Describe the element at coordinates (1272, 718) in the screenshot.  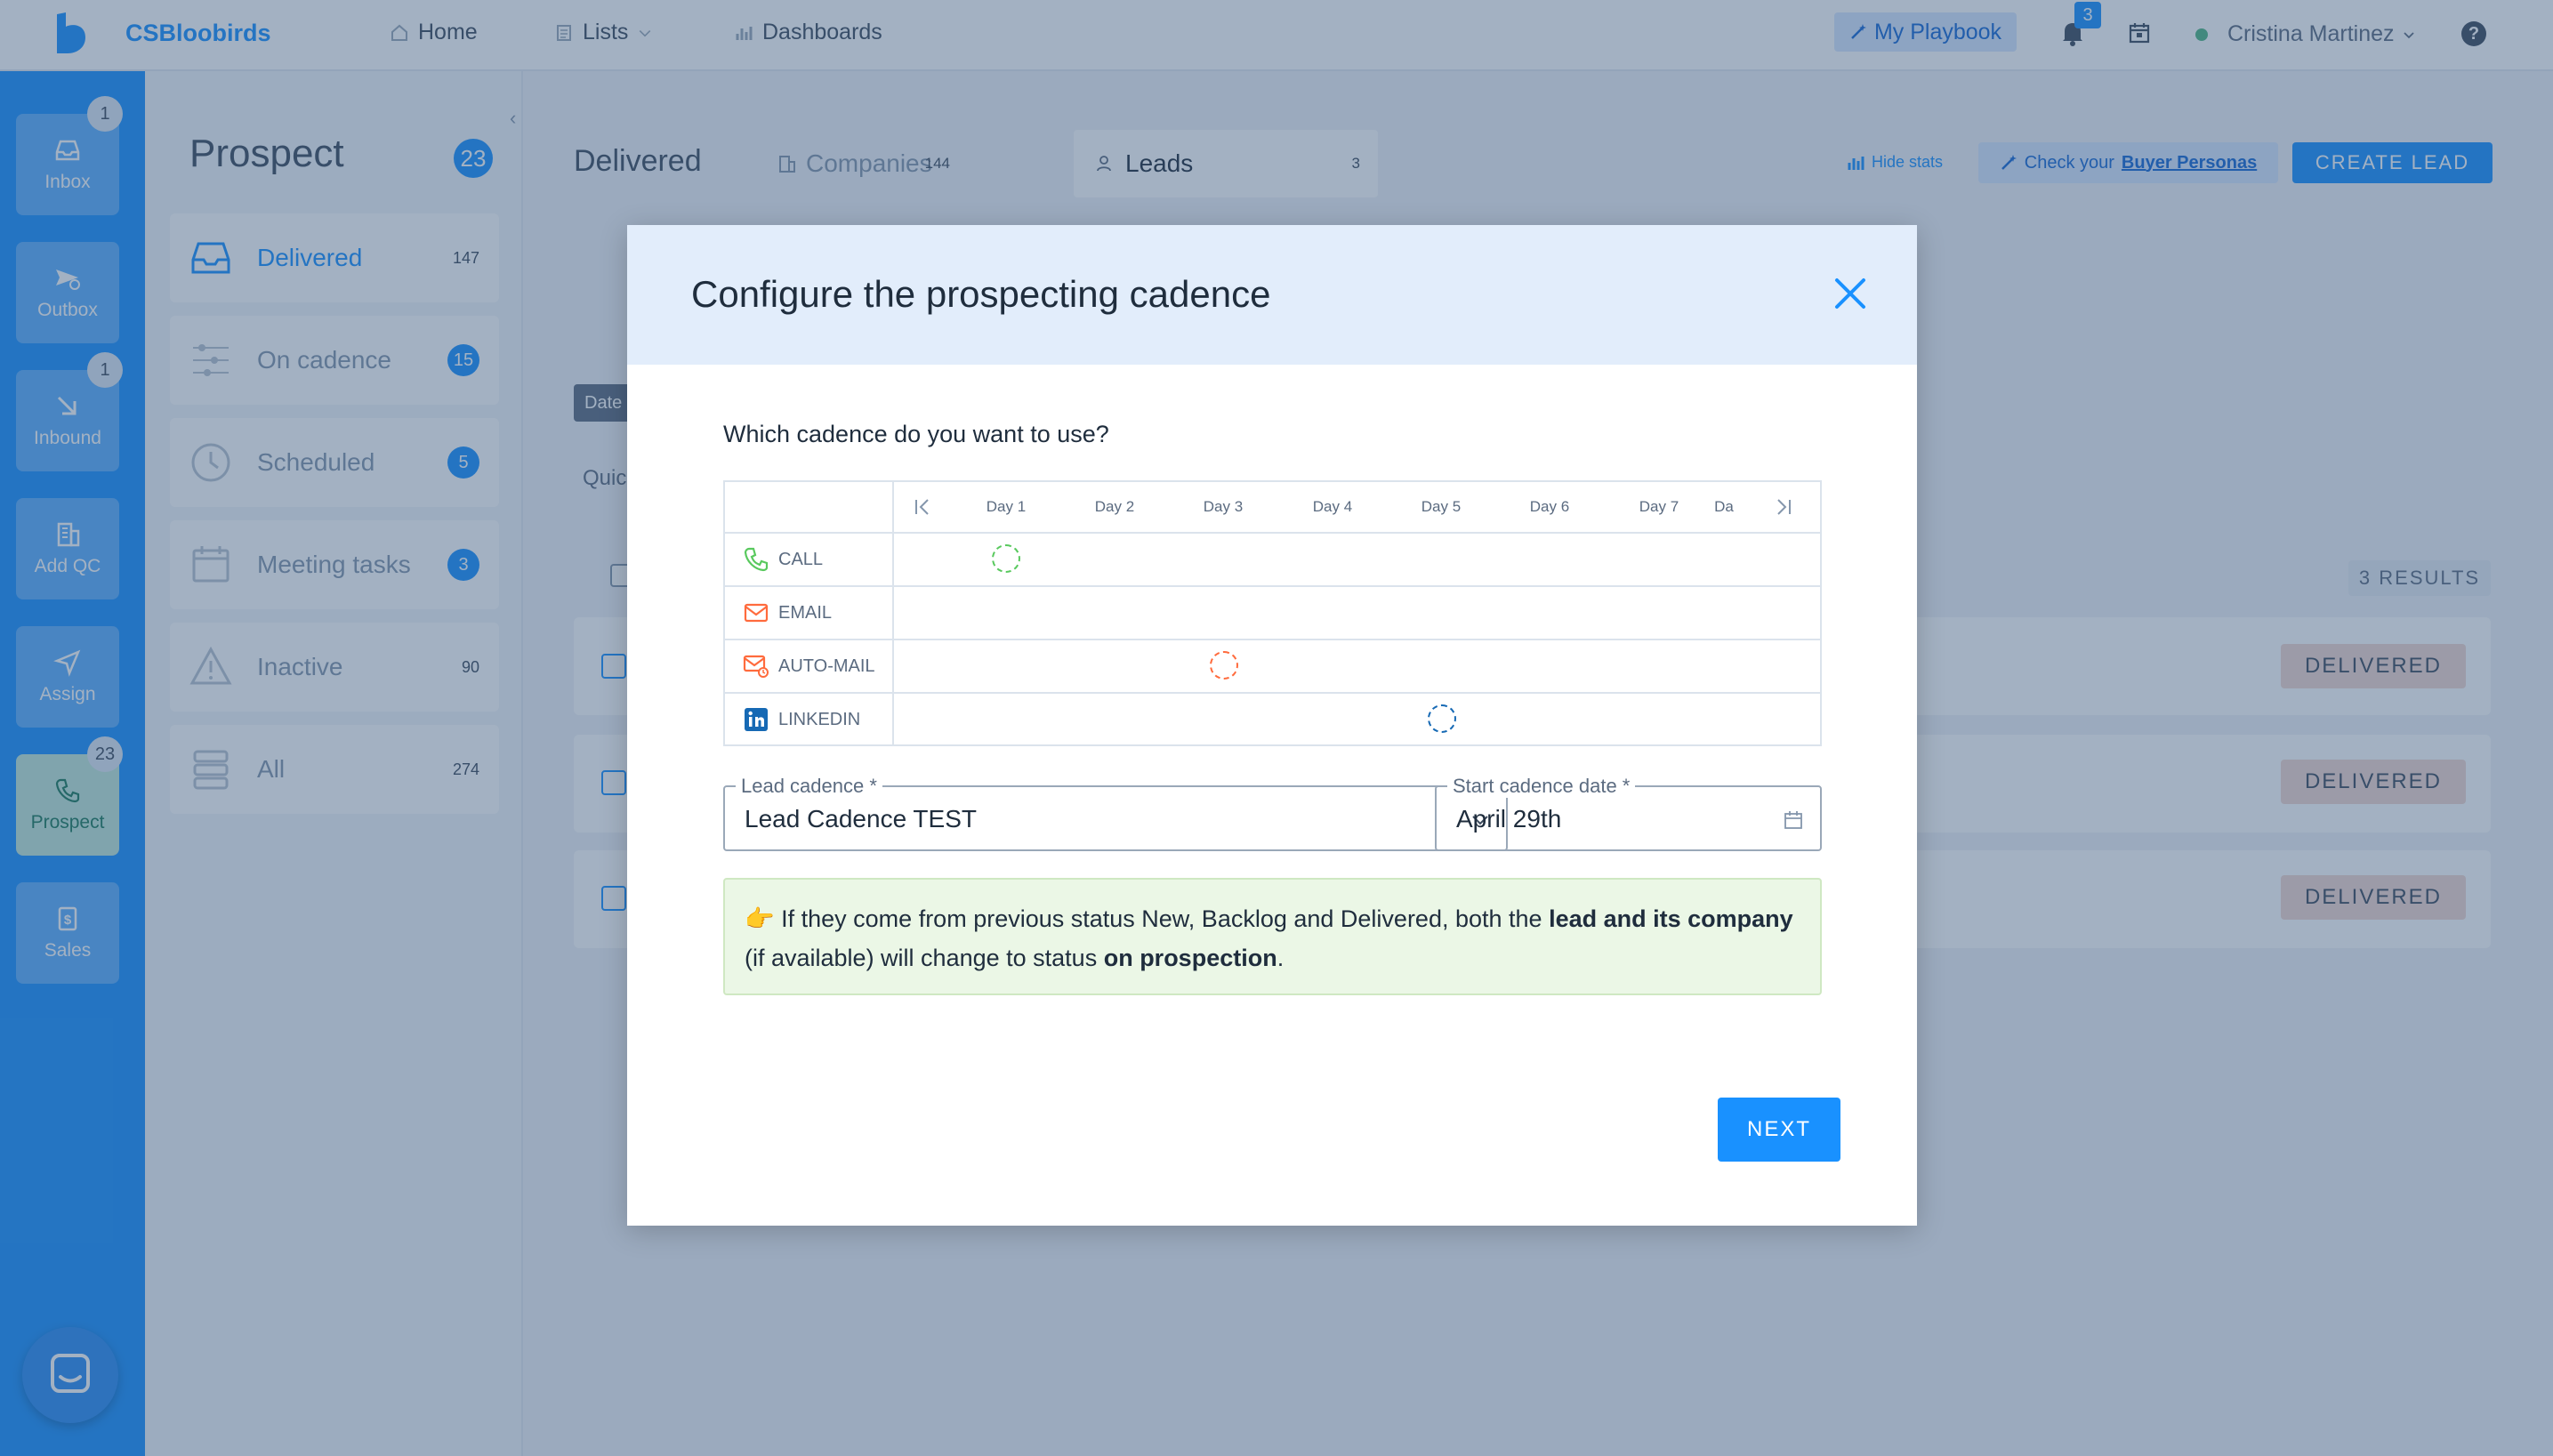
I see `cadence-row-linkedin: LINKEDIN` at that location.